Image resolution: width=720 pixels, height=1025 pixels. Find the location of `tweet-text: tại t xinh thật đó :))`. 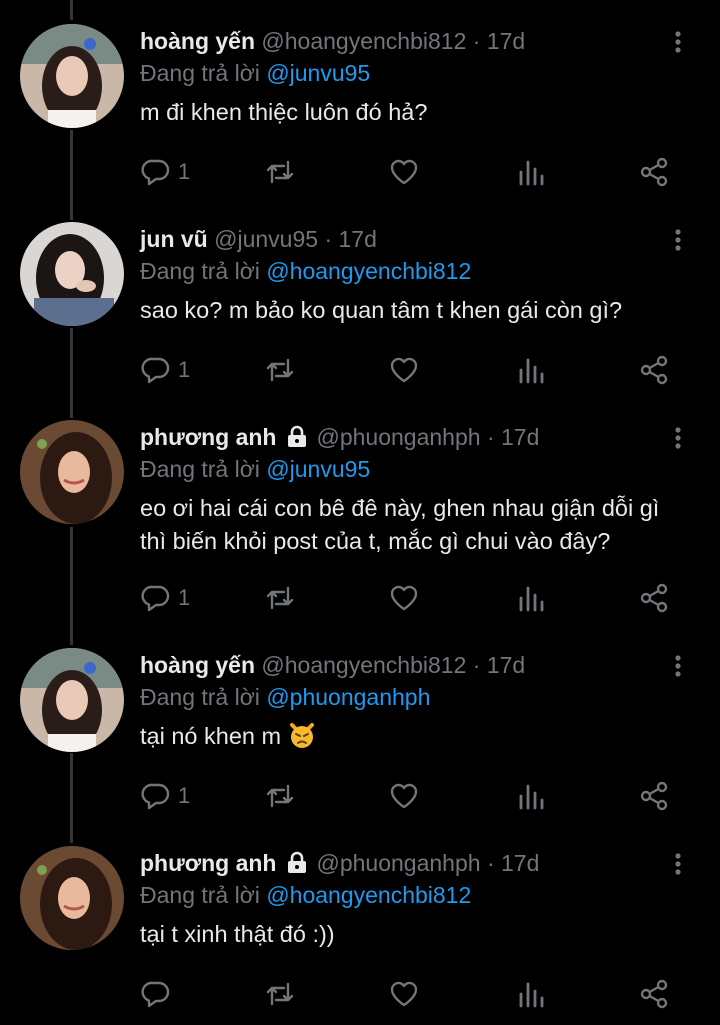

tweet-text: tại t xinh thật đó :)) is located at coordinates (237, 934).